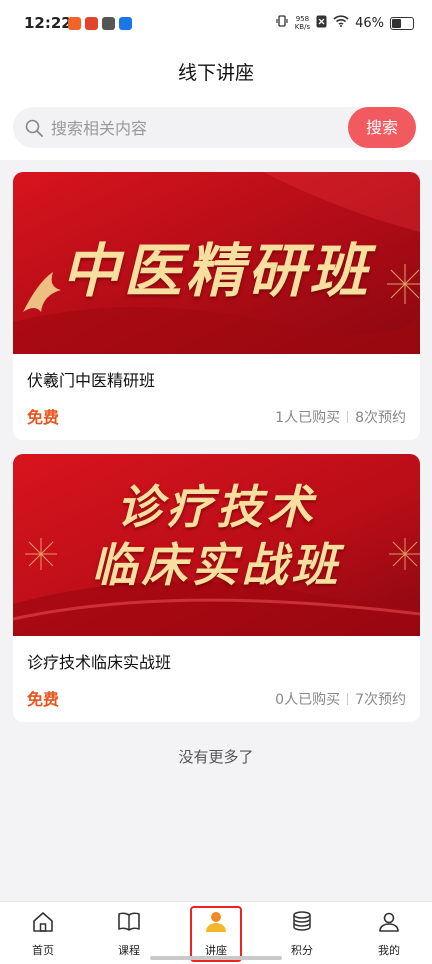  I want to click on tab-points: 积分, so click(302, 933).